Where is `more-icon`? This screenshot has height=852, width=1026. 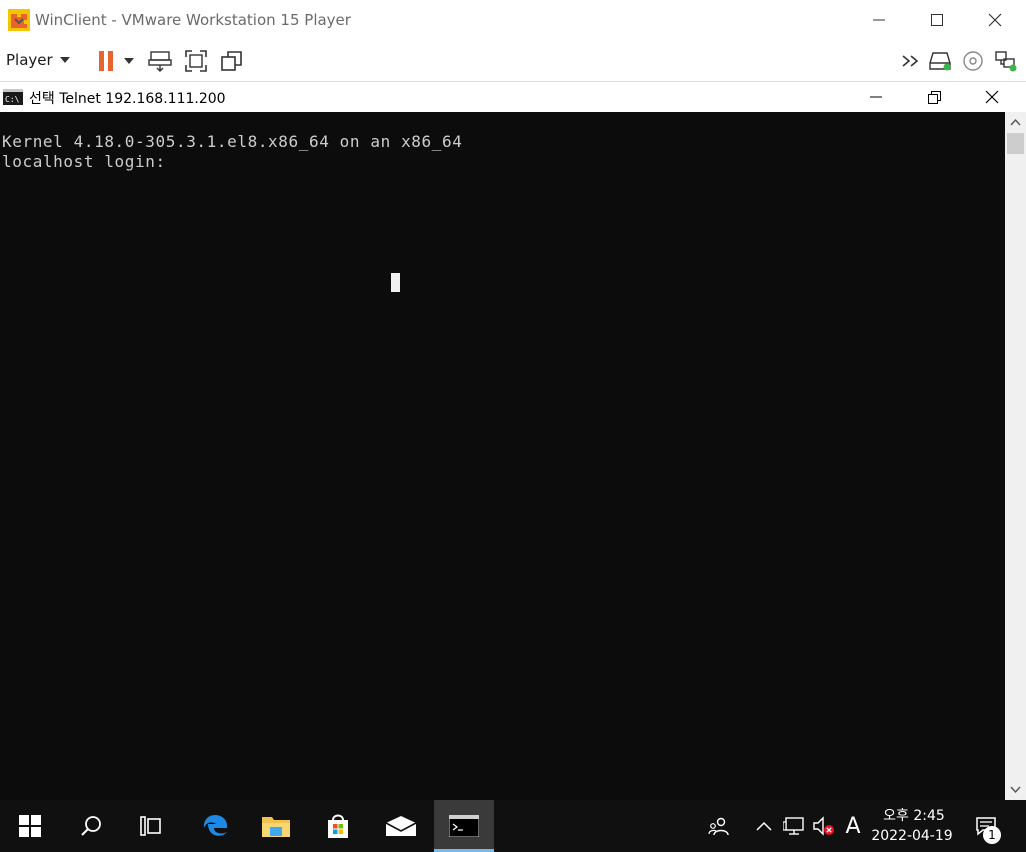
more-icon is located at coordinates (910, 61).